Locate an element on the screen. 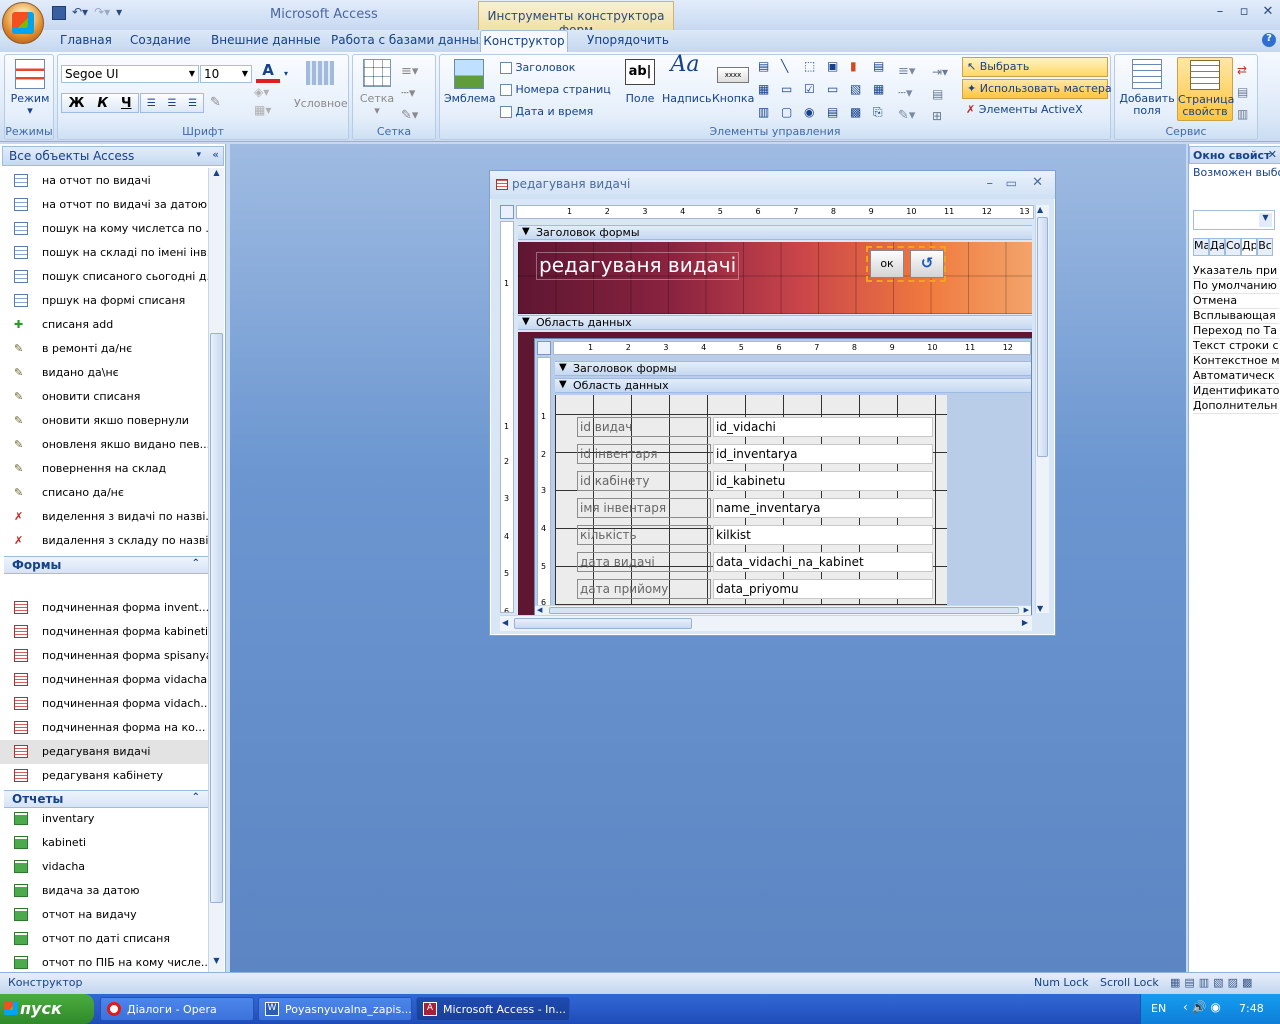 Image resolution: width=1280 pixels, height=1024 pixels. subform-hscroll-thumb is located at coordinates (784, 610).